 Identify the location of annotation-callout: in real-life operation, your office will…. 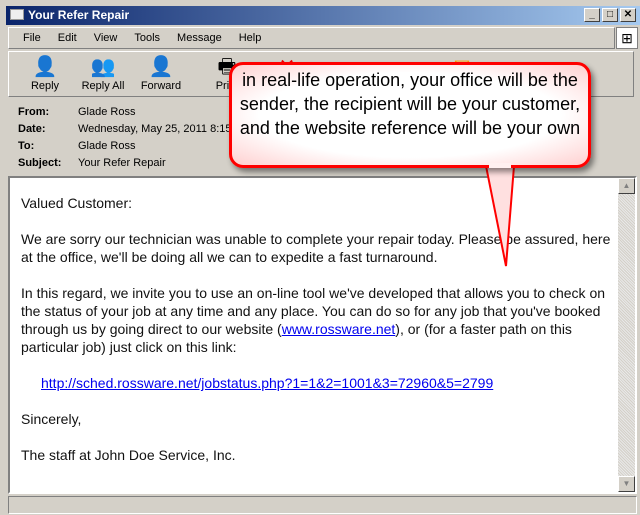
(410, 115).